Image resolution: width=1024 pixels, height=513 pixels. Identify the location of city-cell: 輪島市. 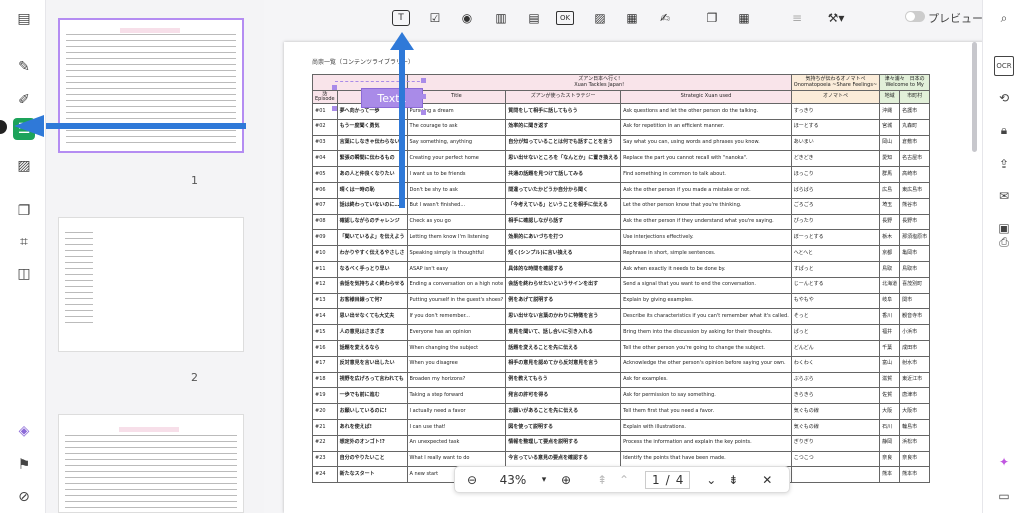
(915, 427).